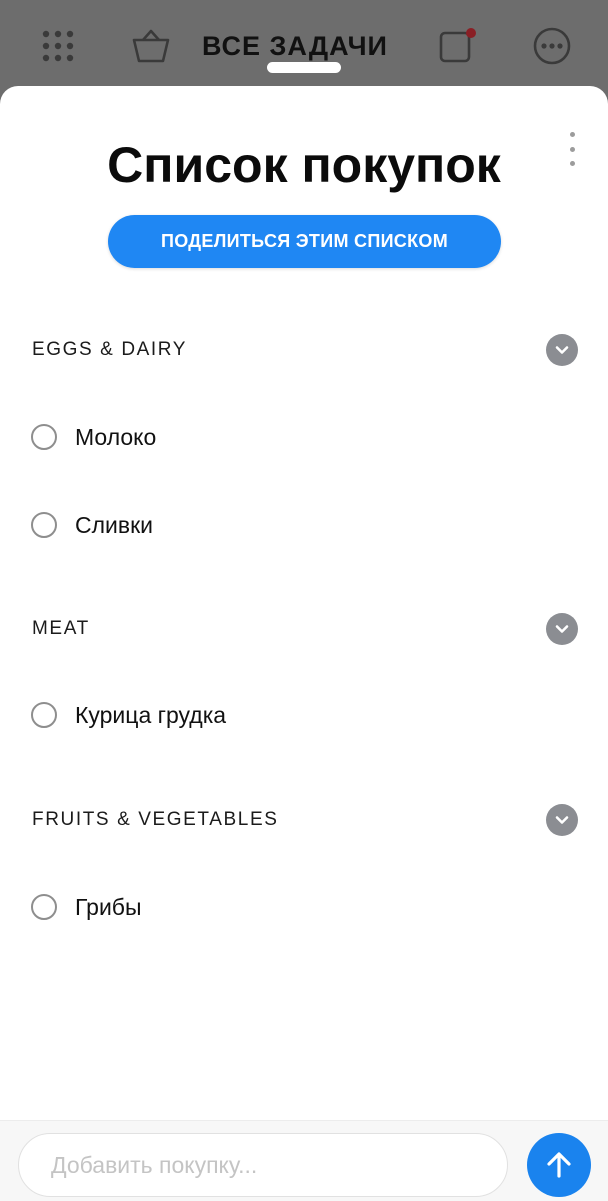 The height and width of the screenshot is (1201, 608). What do you see at coordinates (110, 349) in the screenshot?
I see `section-label: EGGS & DAIRY` at bounding box center [110, 349].